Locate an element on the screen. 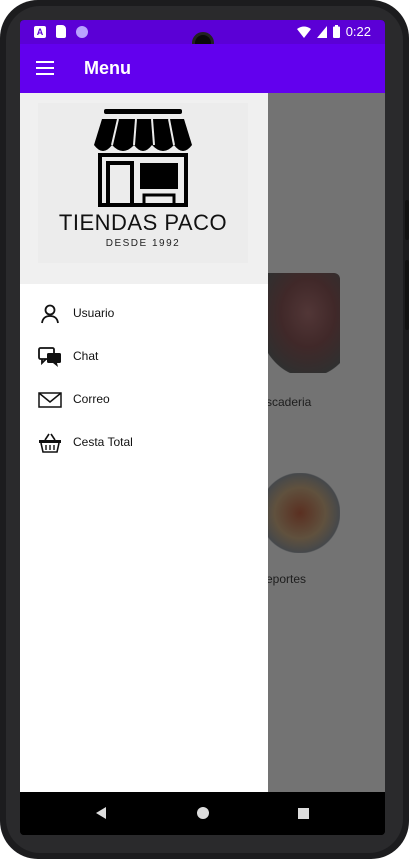  home-icon is located at coordinates (203, 813).